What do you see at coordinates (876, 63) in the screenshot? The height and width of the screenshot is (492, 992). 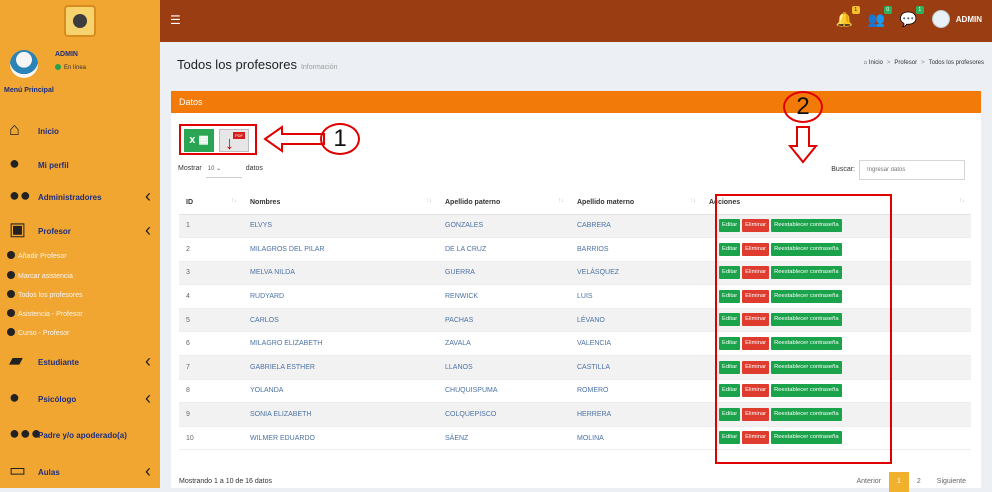 I see `breadcrumb-inicio: Inicio` at bounding box center [876, 63].